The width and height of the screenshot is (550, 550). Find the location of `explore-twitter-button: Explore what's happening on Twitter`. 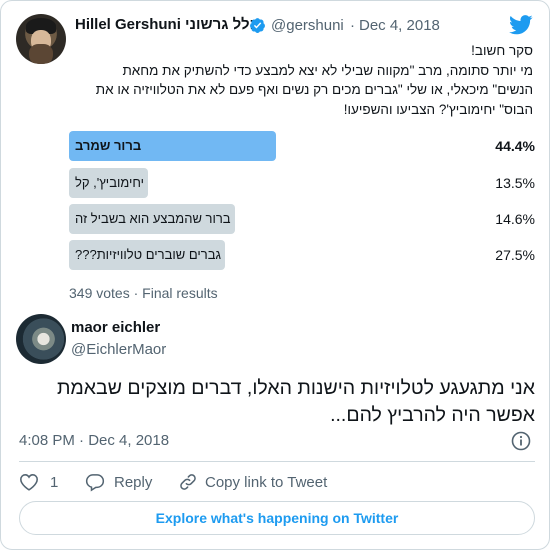

explore-twitter-button: Explore what's happening on Twitter is located at coordinates (277, 518).